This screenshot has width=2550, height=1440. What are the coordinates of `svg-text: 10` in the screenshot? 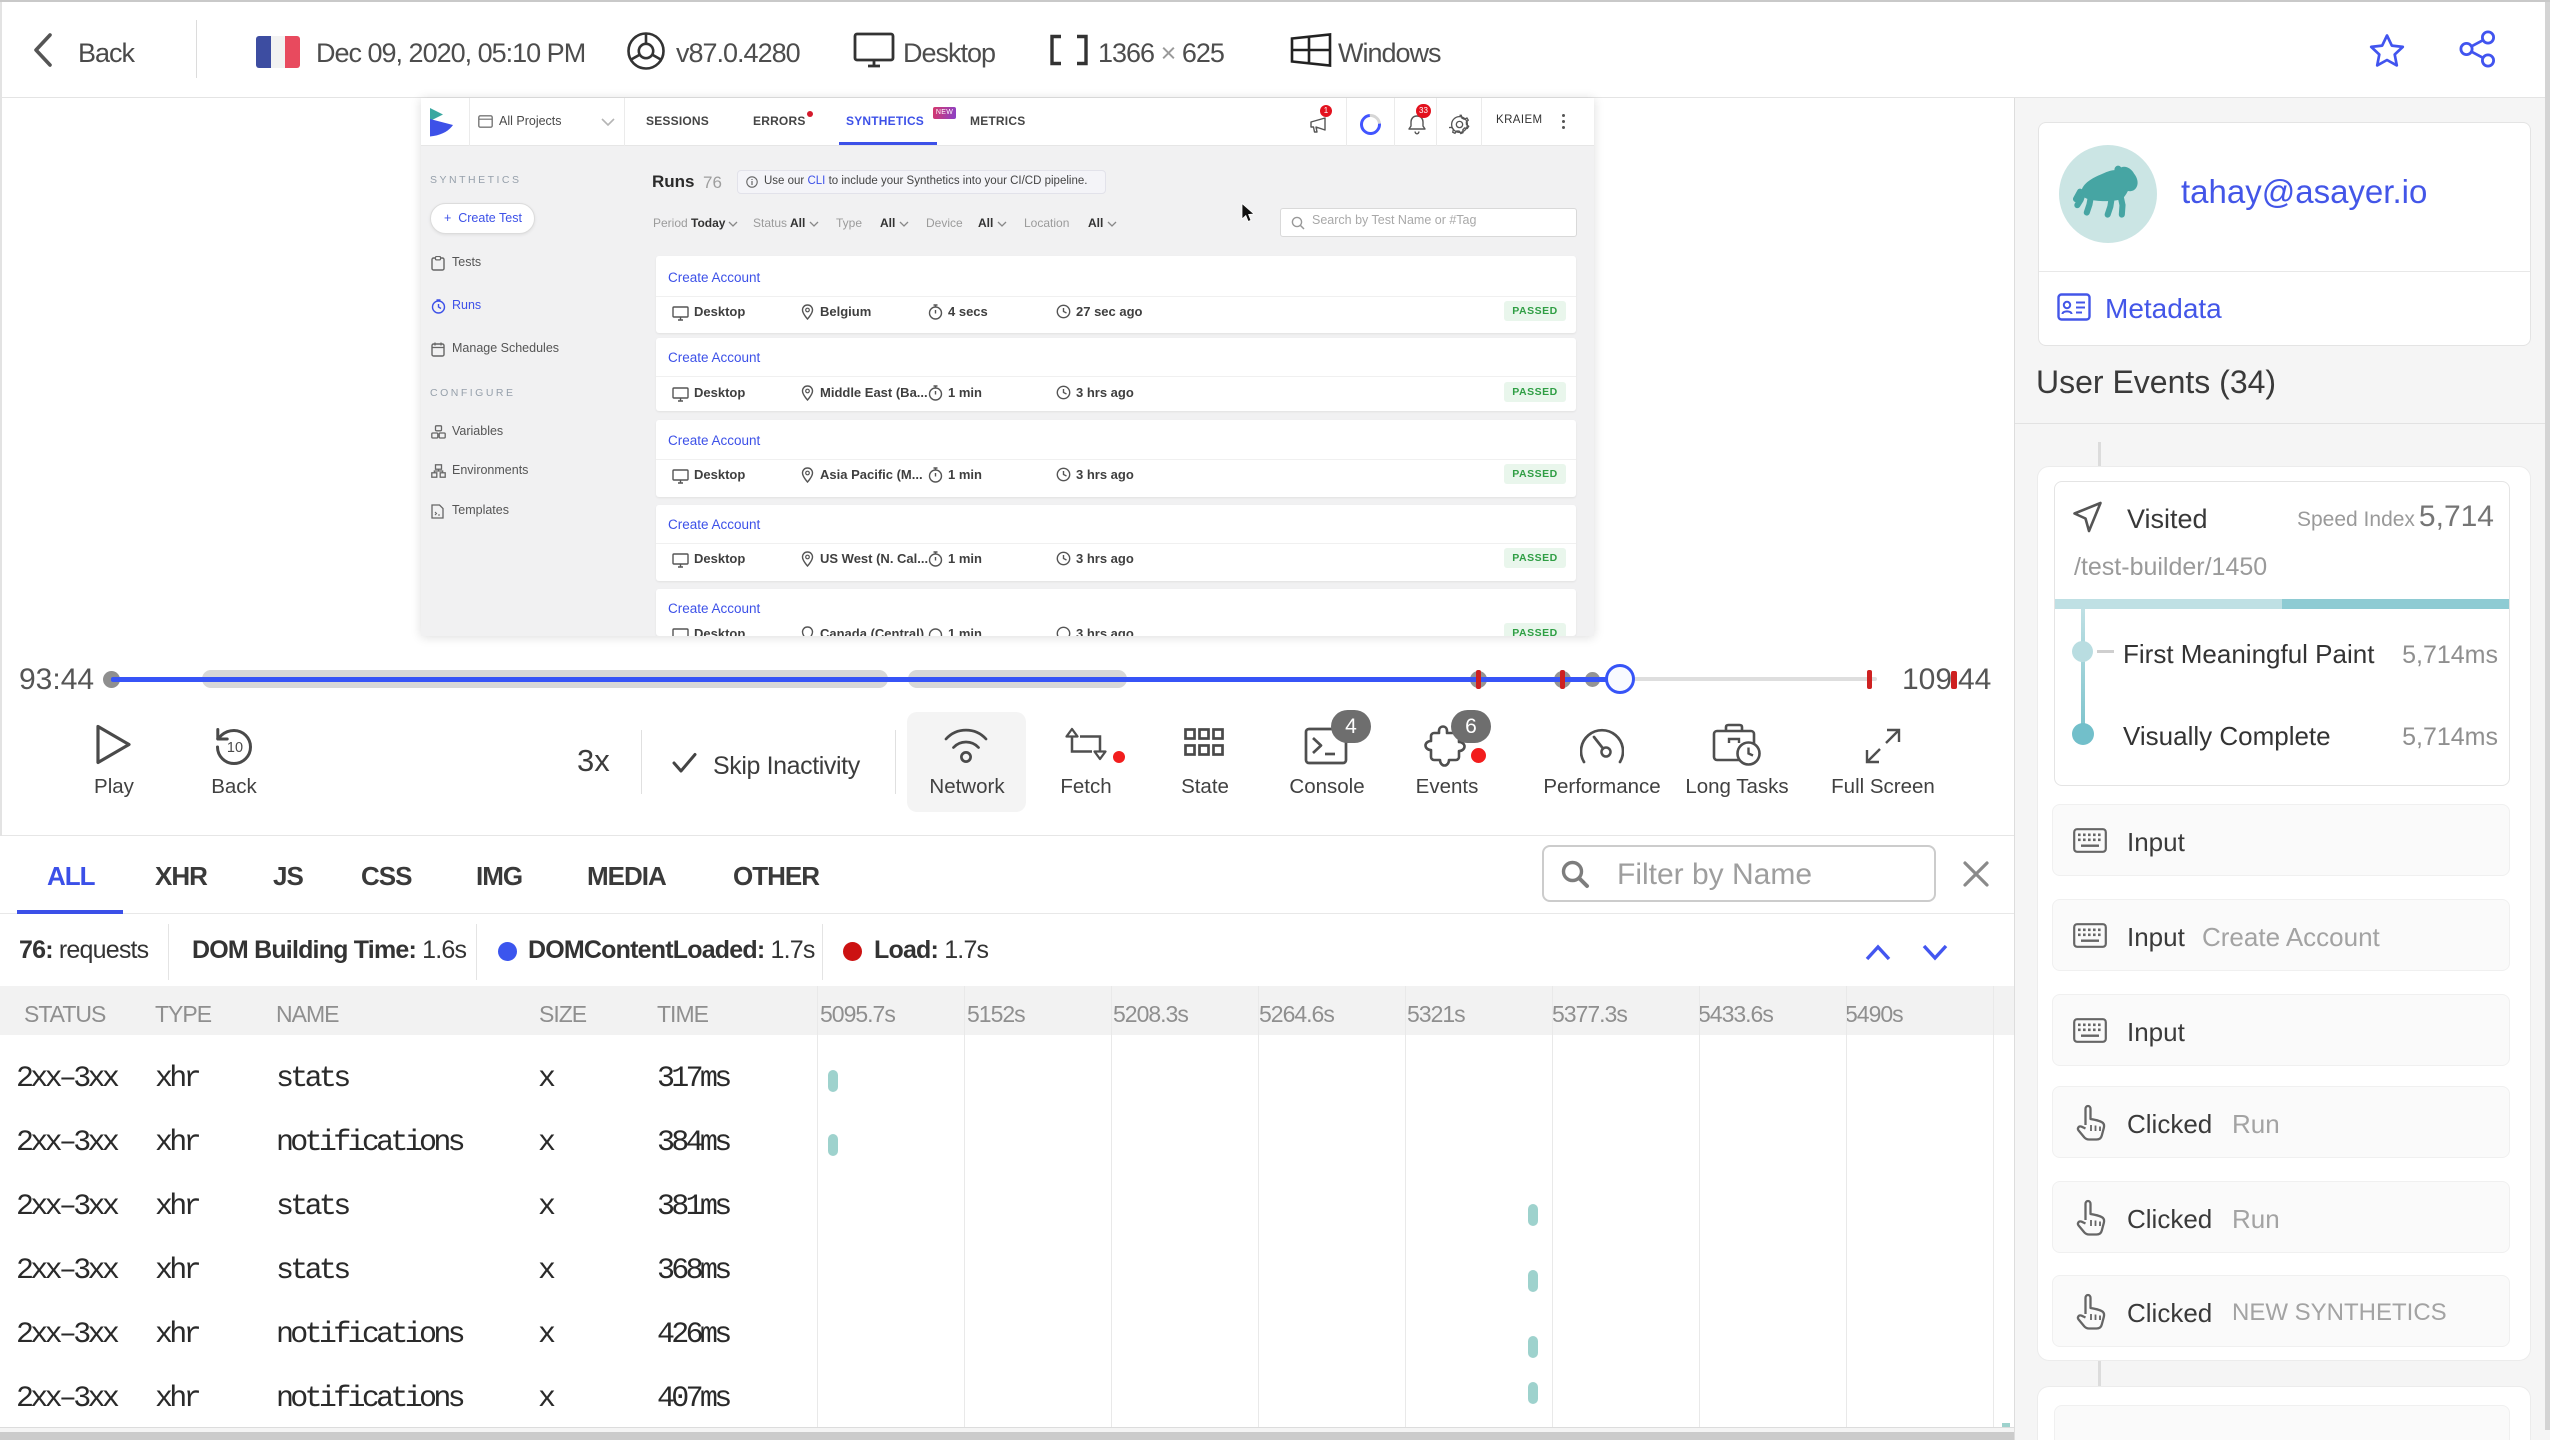 It's located at (235, 748).